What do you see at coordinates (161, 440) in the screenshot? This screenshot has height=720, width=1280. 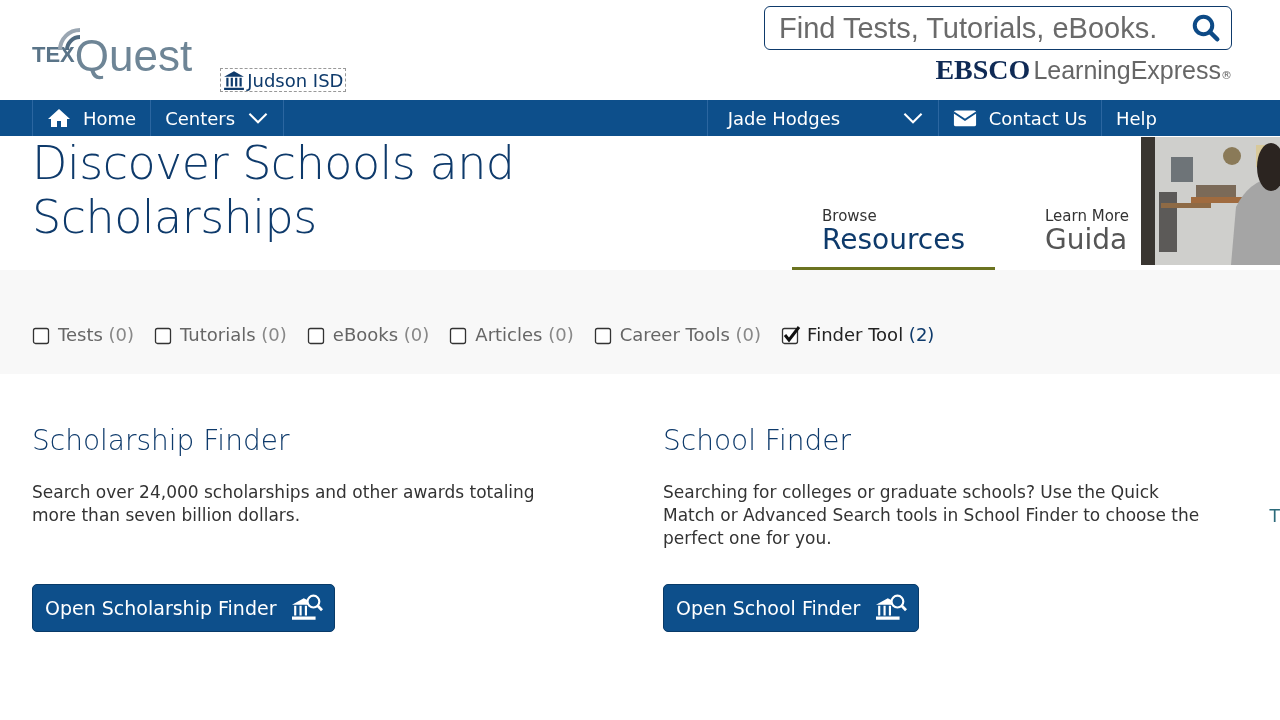 I see `card-title: Scholarship Finder` at bounding box center [161, 440].